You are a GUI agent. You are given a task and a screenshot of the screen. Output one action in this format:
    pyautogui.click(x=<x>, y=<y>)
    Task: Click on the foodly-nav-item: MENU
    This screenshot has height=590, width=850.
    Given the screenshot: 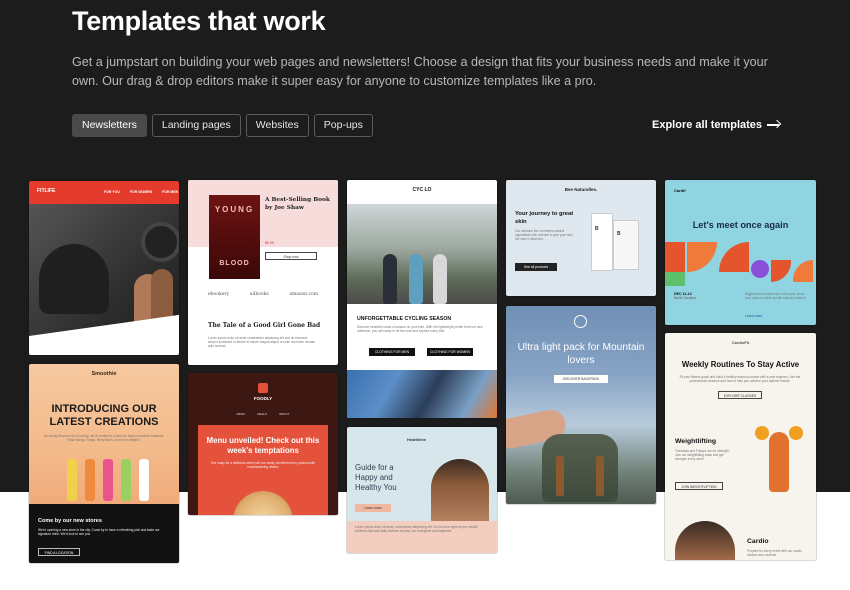 What is the action you would take?
    pyautogui.click(x=241, y=414)
    